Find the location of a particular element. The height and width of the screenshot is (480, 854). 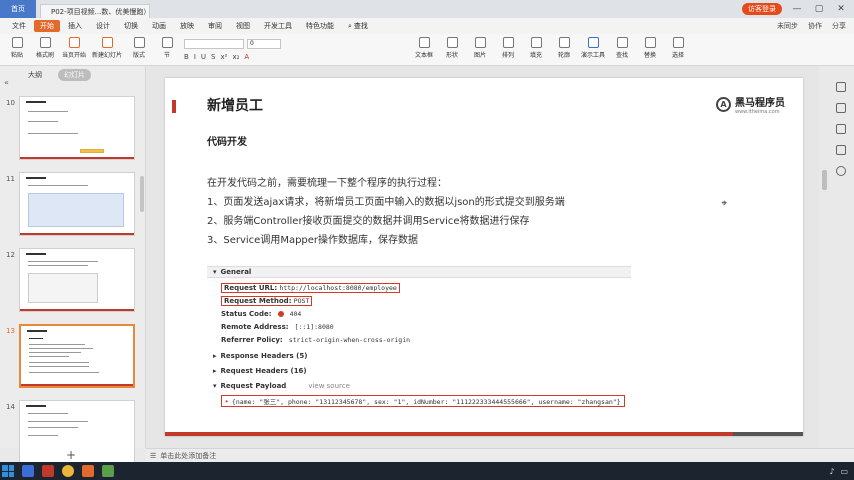

slide-thumbnail-12: 12 is located at coordinates (73, 282).